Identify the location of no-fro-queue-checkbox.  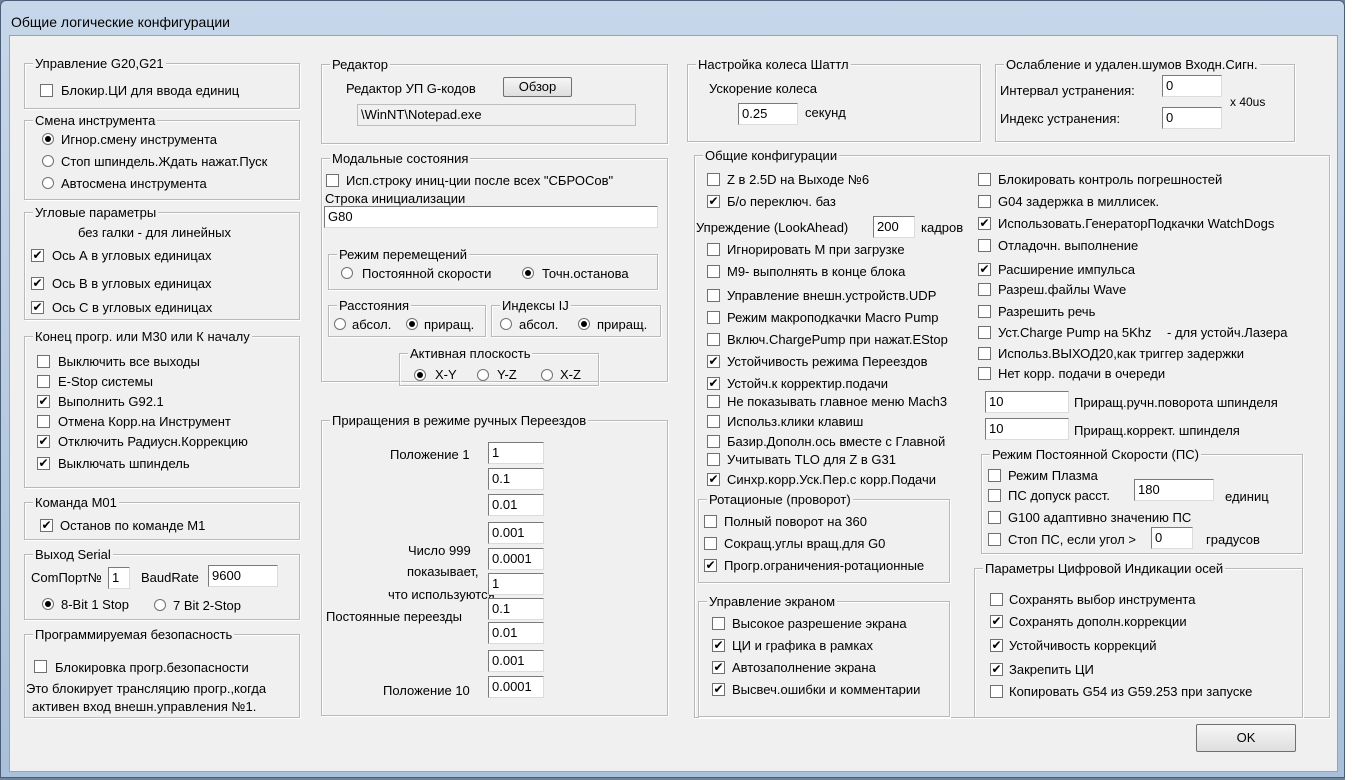
(984, 373).